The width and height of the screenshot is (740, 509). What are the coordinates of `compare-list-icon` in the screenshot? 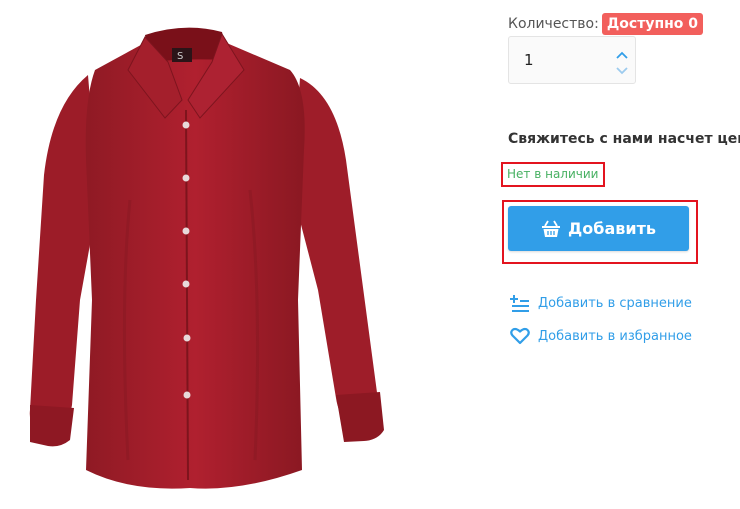 It's located at (520, 303).